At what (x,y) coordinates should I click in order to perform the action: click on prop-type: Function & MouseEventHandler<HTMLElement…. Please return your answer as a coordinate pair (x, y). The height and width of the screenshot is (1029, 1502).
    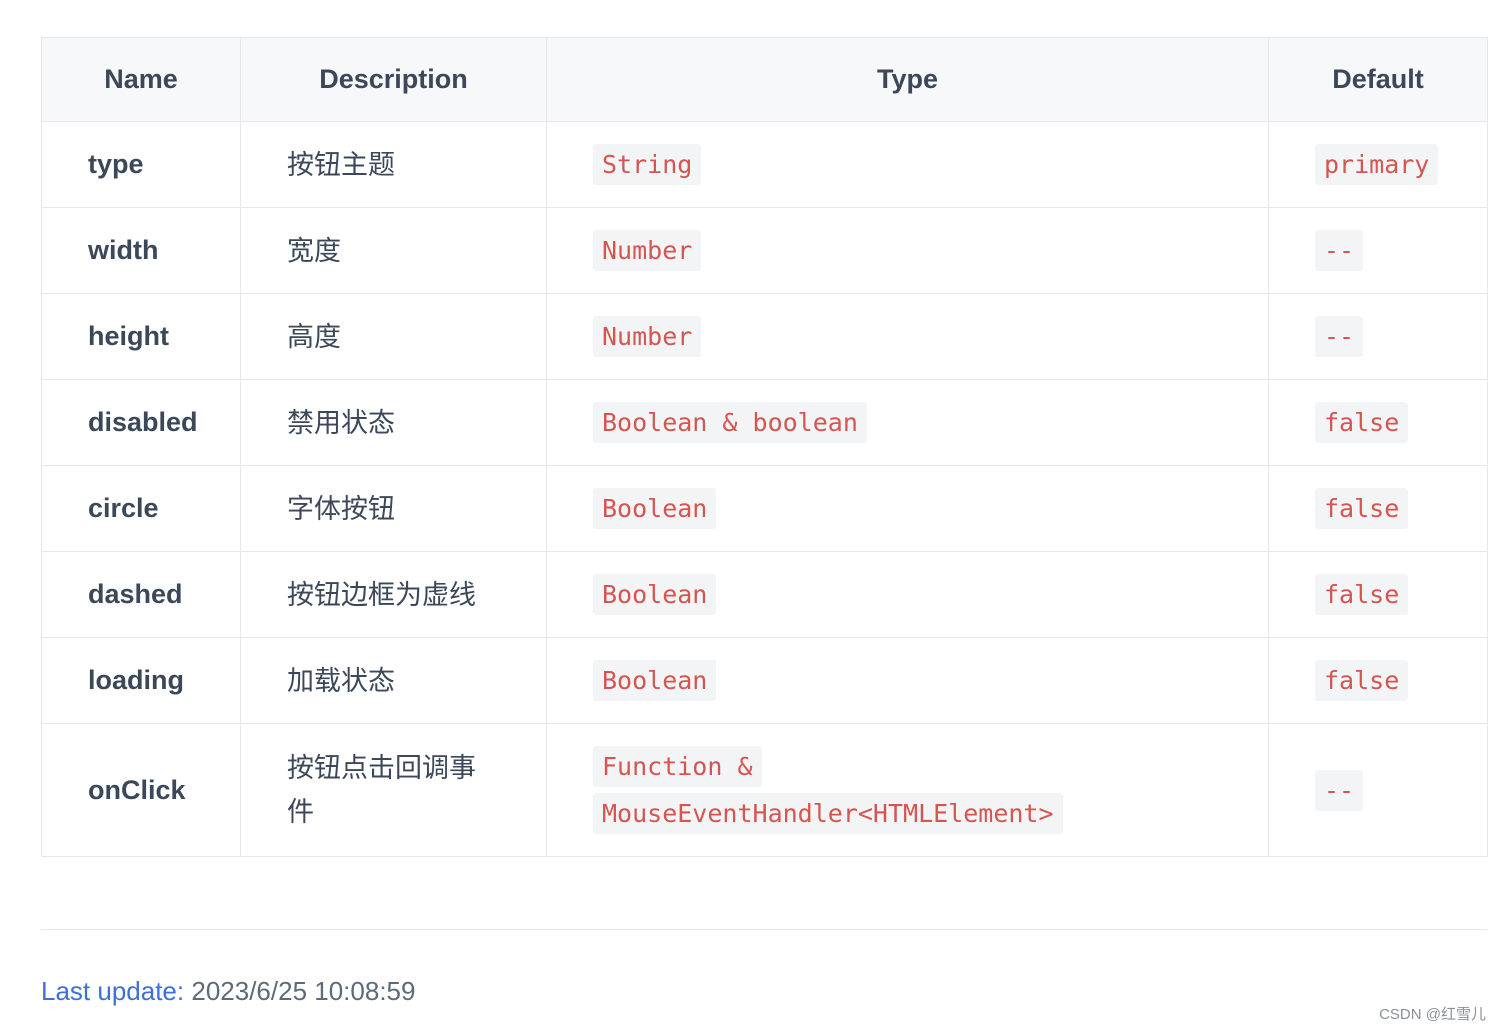
    Looking at the image, I should click on (828, 790).